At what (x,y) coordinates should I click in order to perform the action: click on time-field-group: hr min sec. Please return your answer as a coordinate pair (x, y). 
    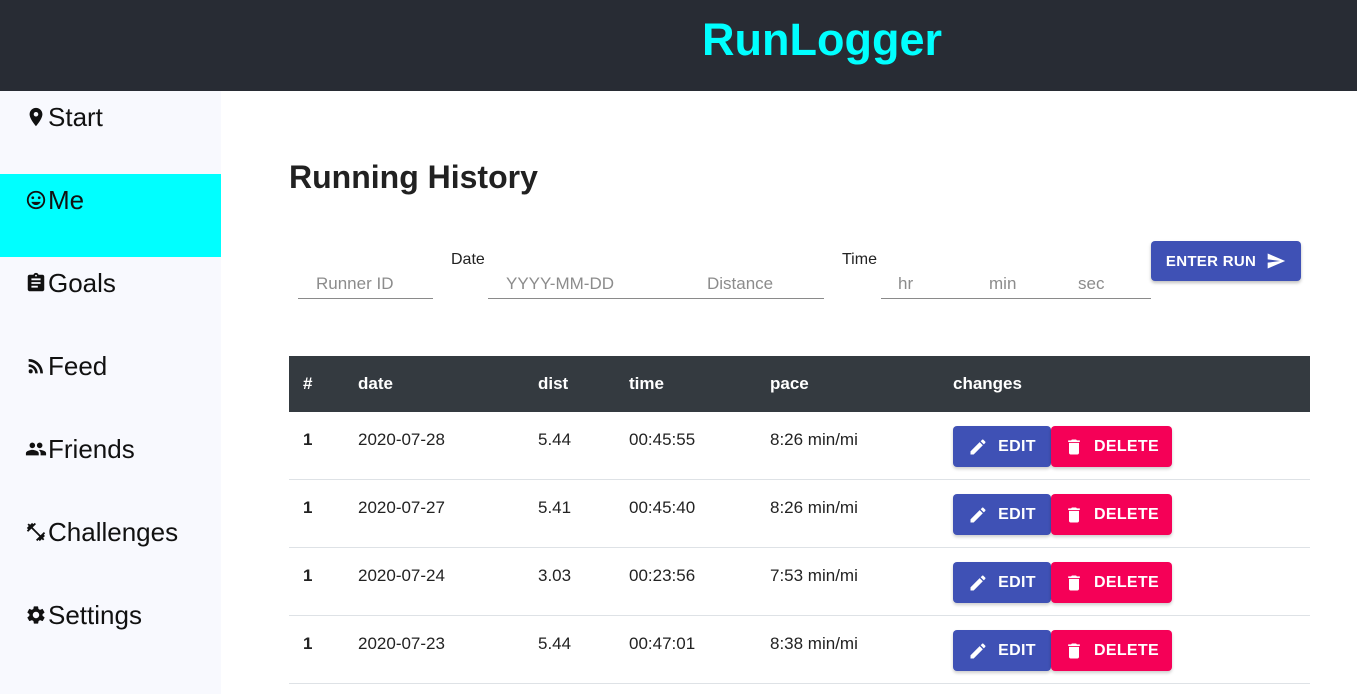
    Looking at the image, I should click on (1016, 283).